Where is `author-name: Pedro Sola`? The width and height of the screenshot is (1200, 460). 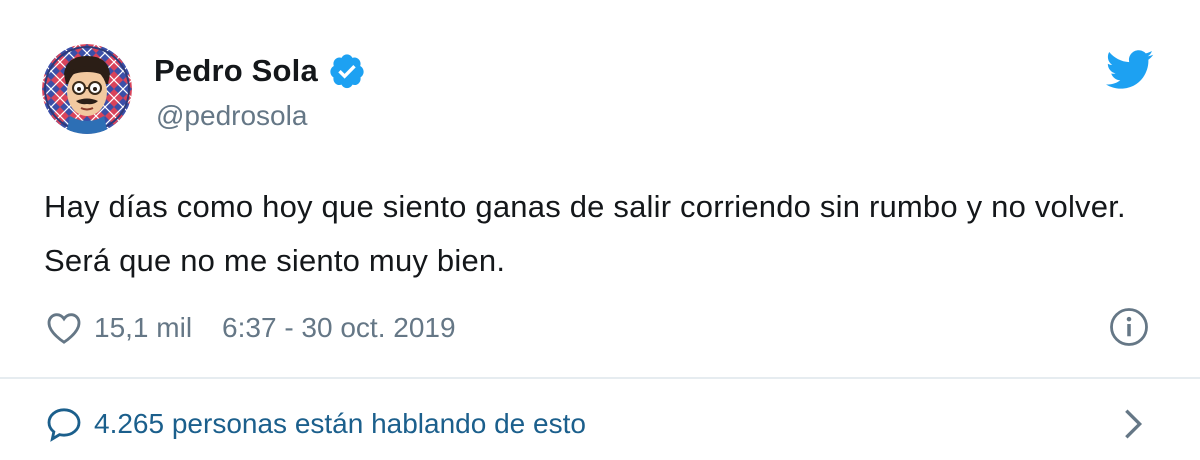 author-name: Pedro Sola is located at coordinates (236, 71).